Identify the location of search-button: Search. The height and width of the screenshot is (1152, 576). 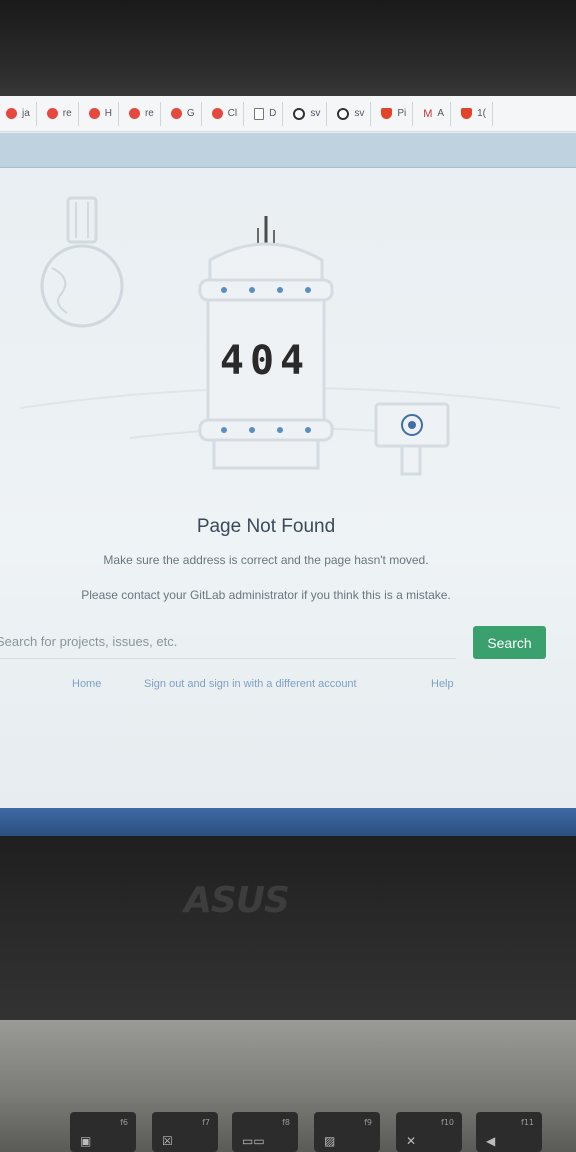
(509, 642).